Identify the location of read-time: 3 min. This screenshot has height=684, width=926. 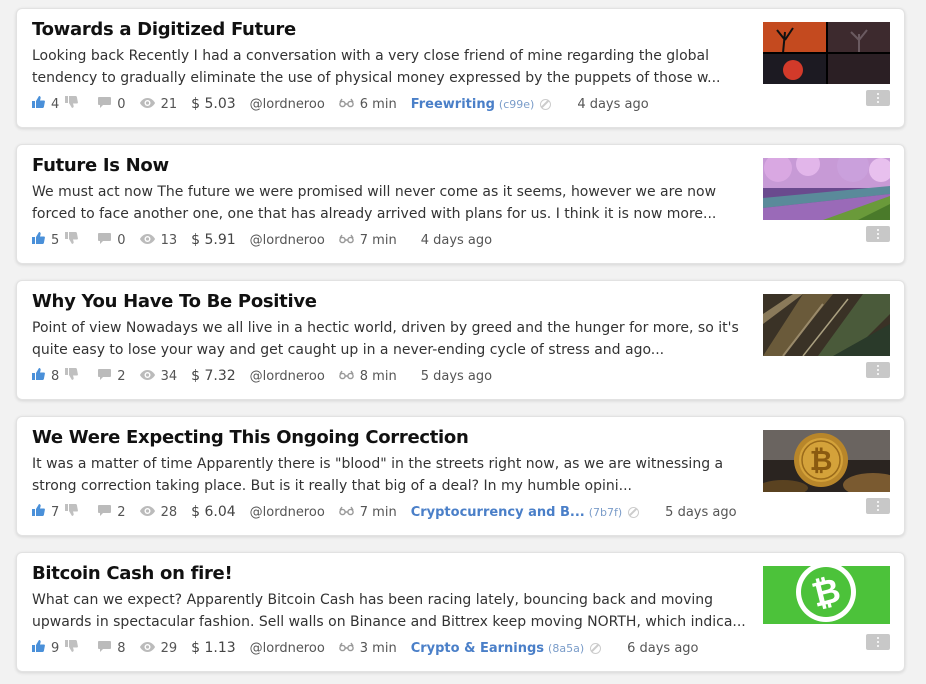
(367, 648).